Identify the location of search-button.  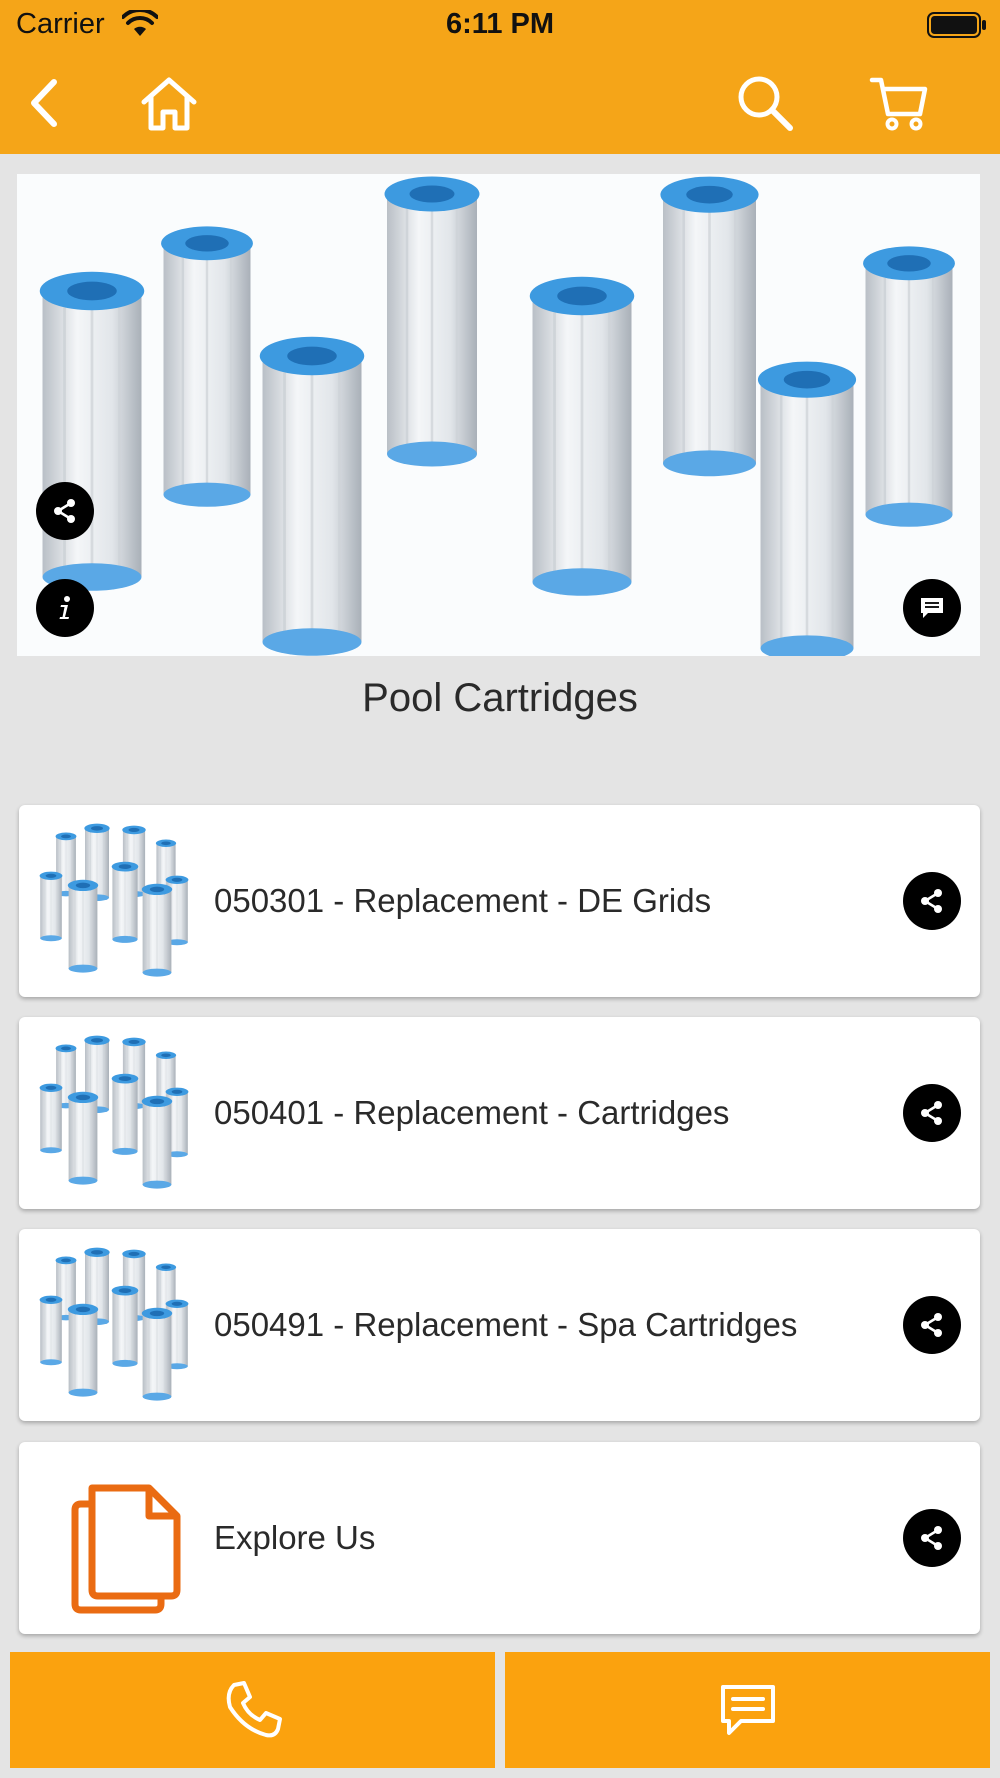
(765, 103).